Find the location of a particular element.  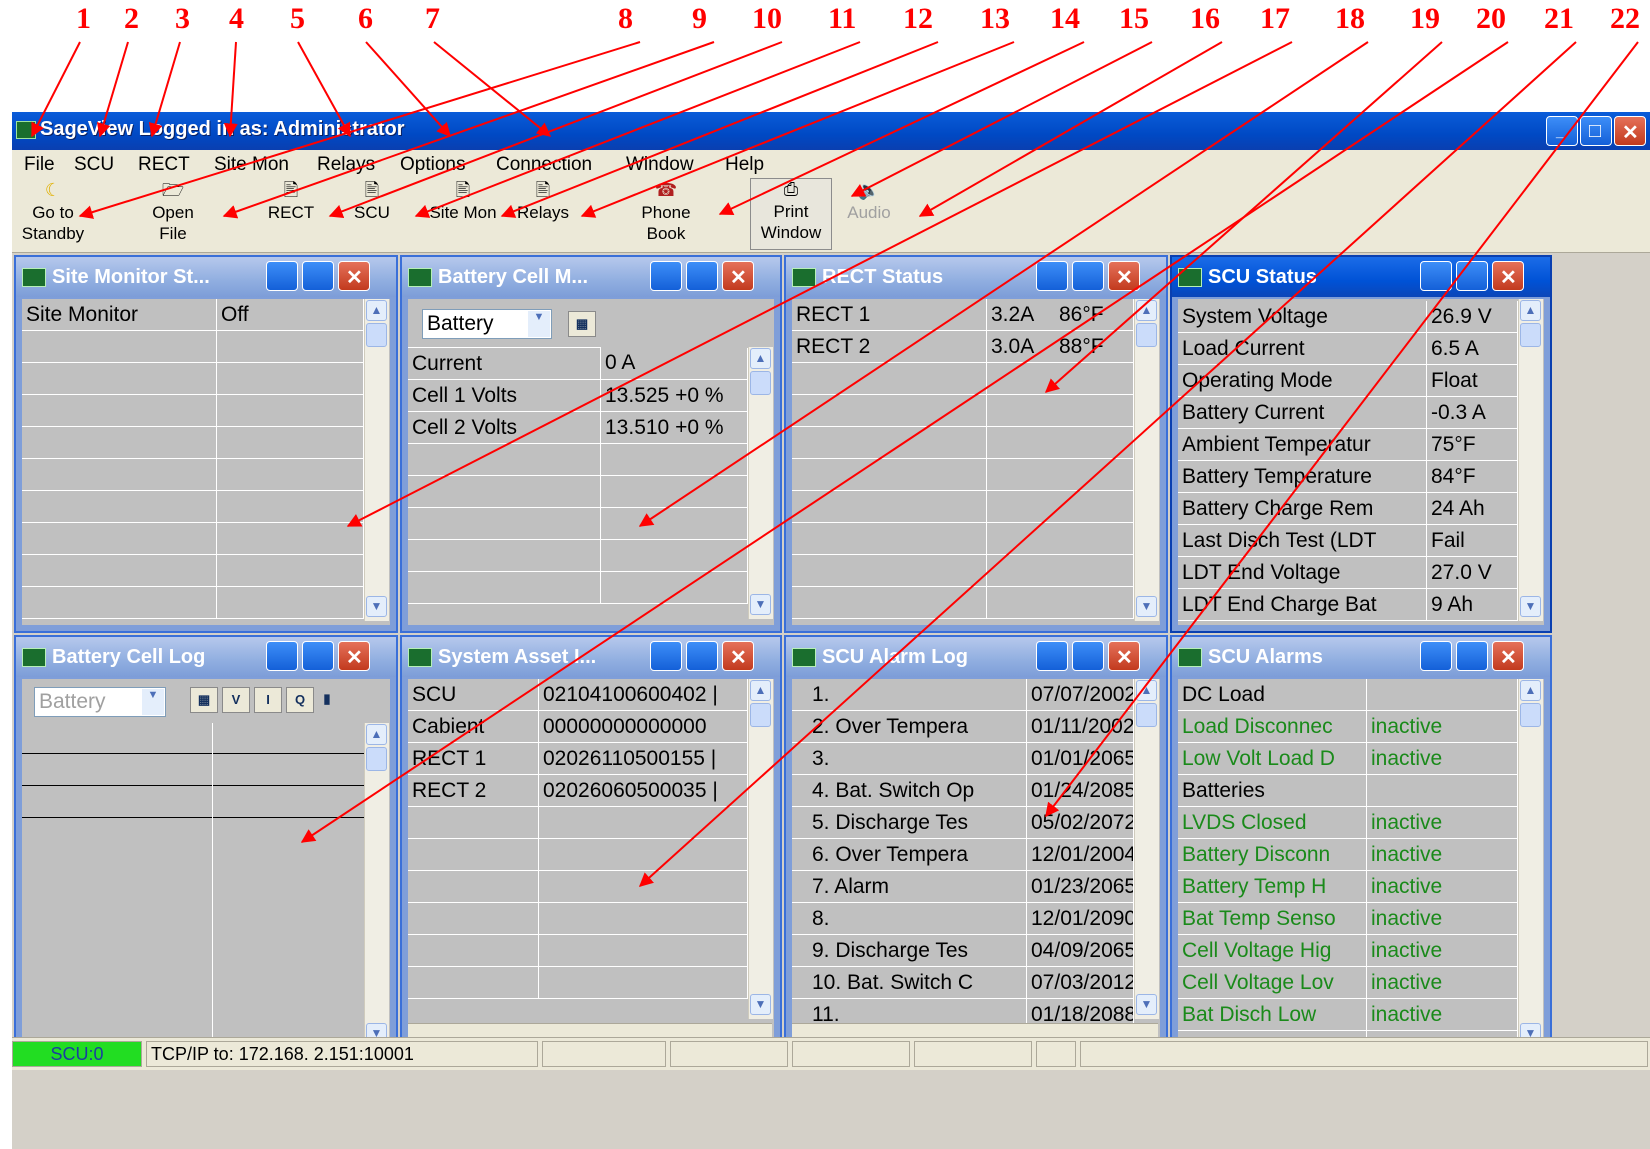

battery-cell-monitor-minimize-button is located at coordinates (666, 276).